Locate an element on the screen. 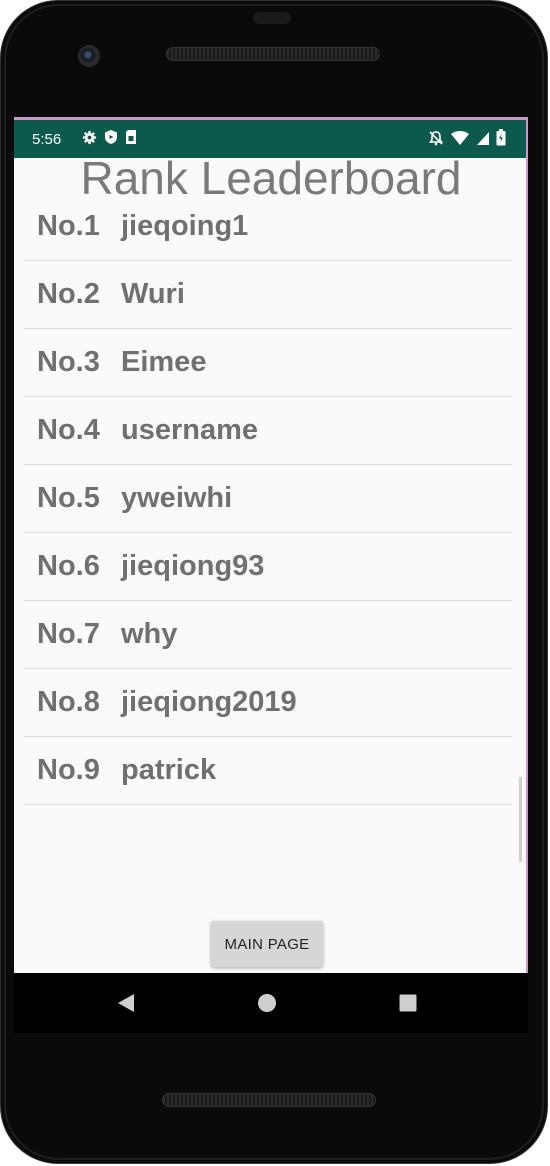 This screenshot has width=550, height=1166. leaderboard-row: No.7 why is located at coordinates (268, 635).